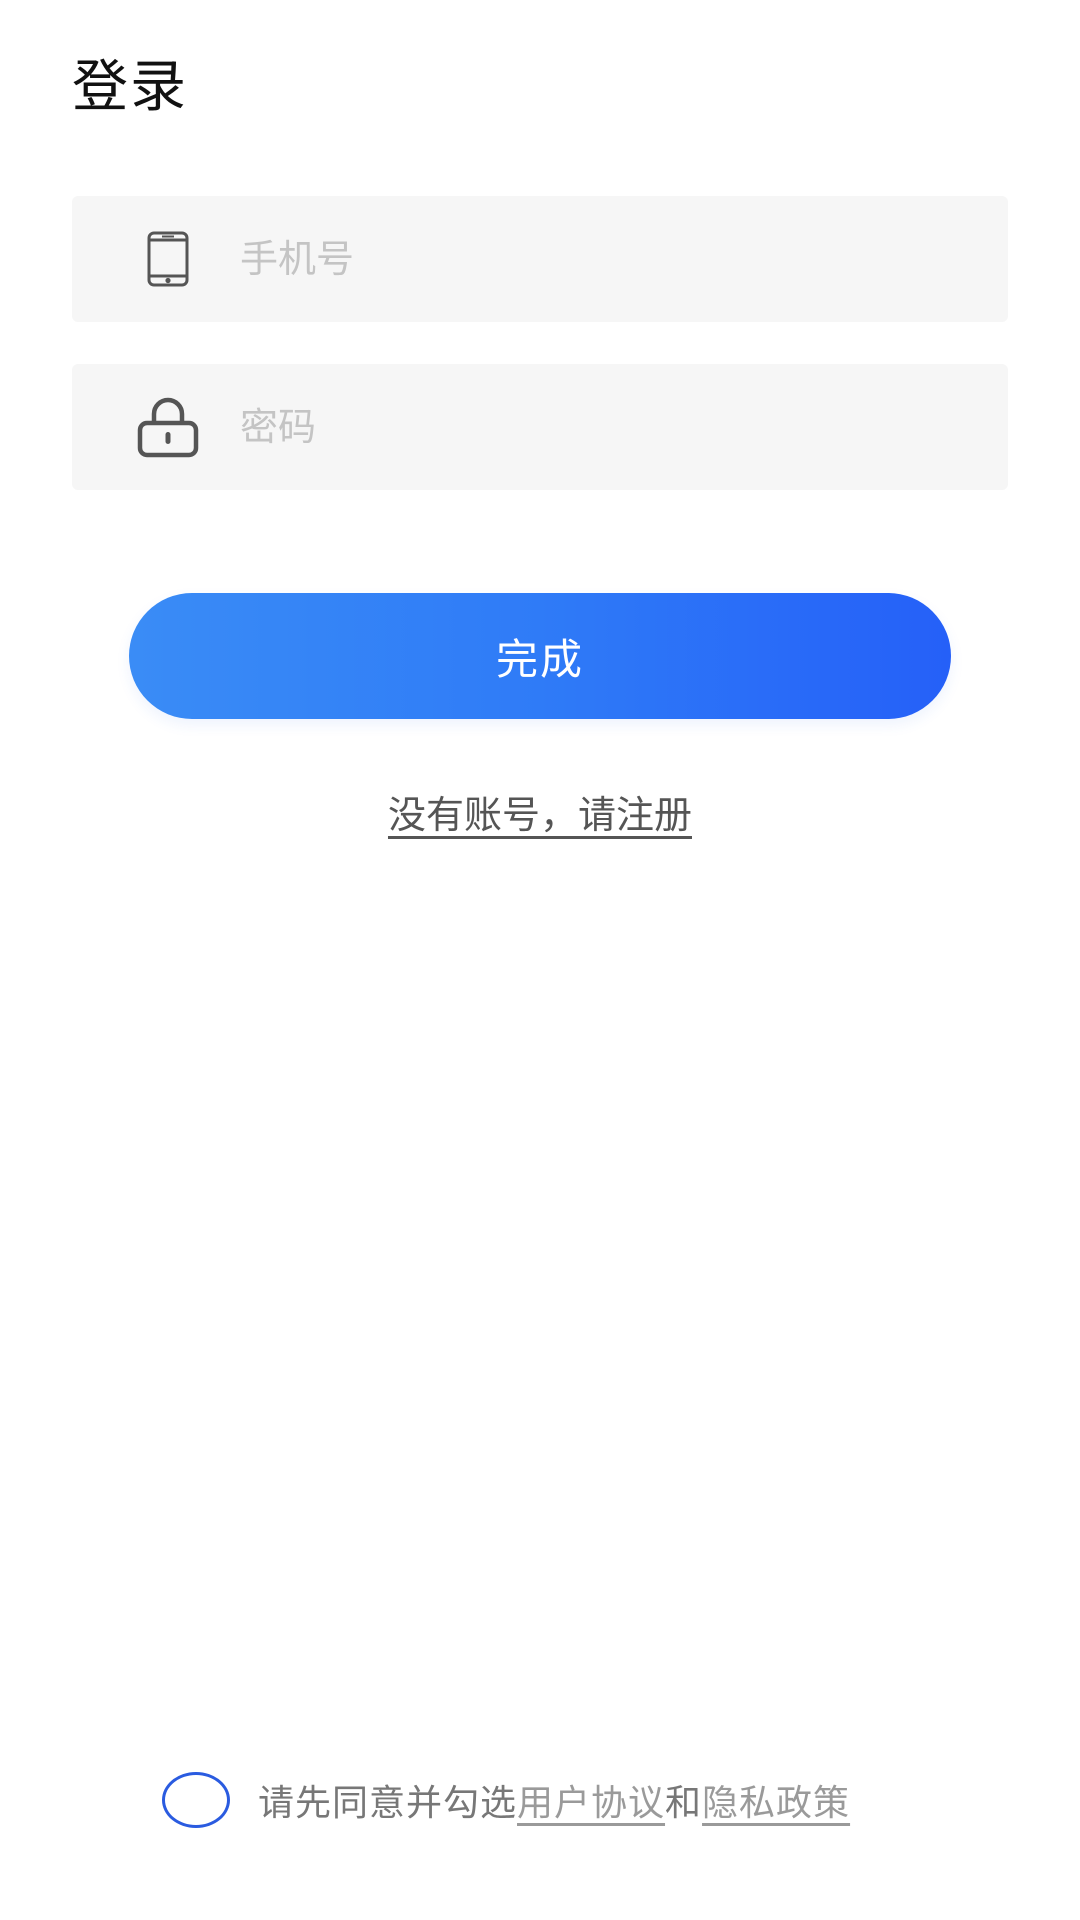  I want to click on agreement-text: 请先同意并勾选用户协议和隐私政策, so click(554, 1800).